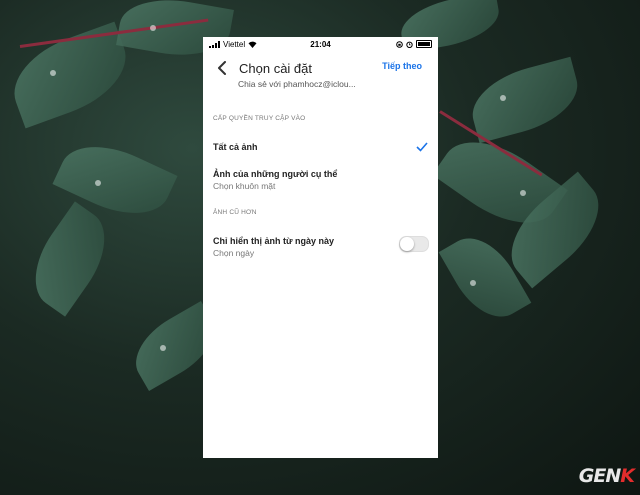 This screenshot has width=640, height=495. Describe the element at coordinates (409, 44) in the screenshot. I see `alarm-icon` at that location.